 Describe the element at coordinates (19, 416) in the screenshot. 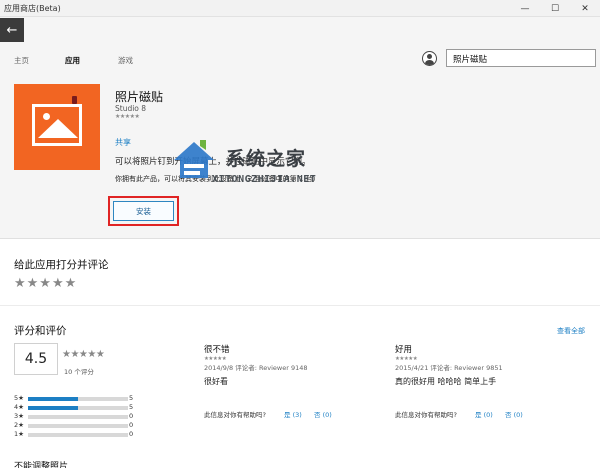

I see `distribution-label: 3★` at that location.